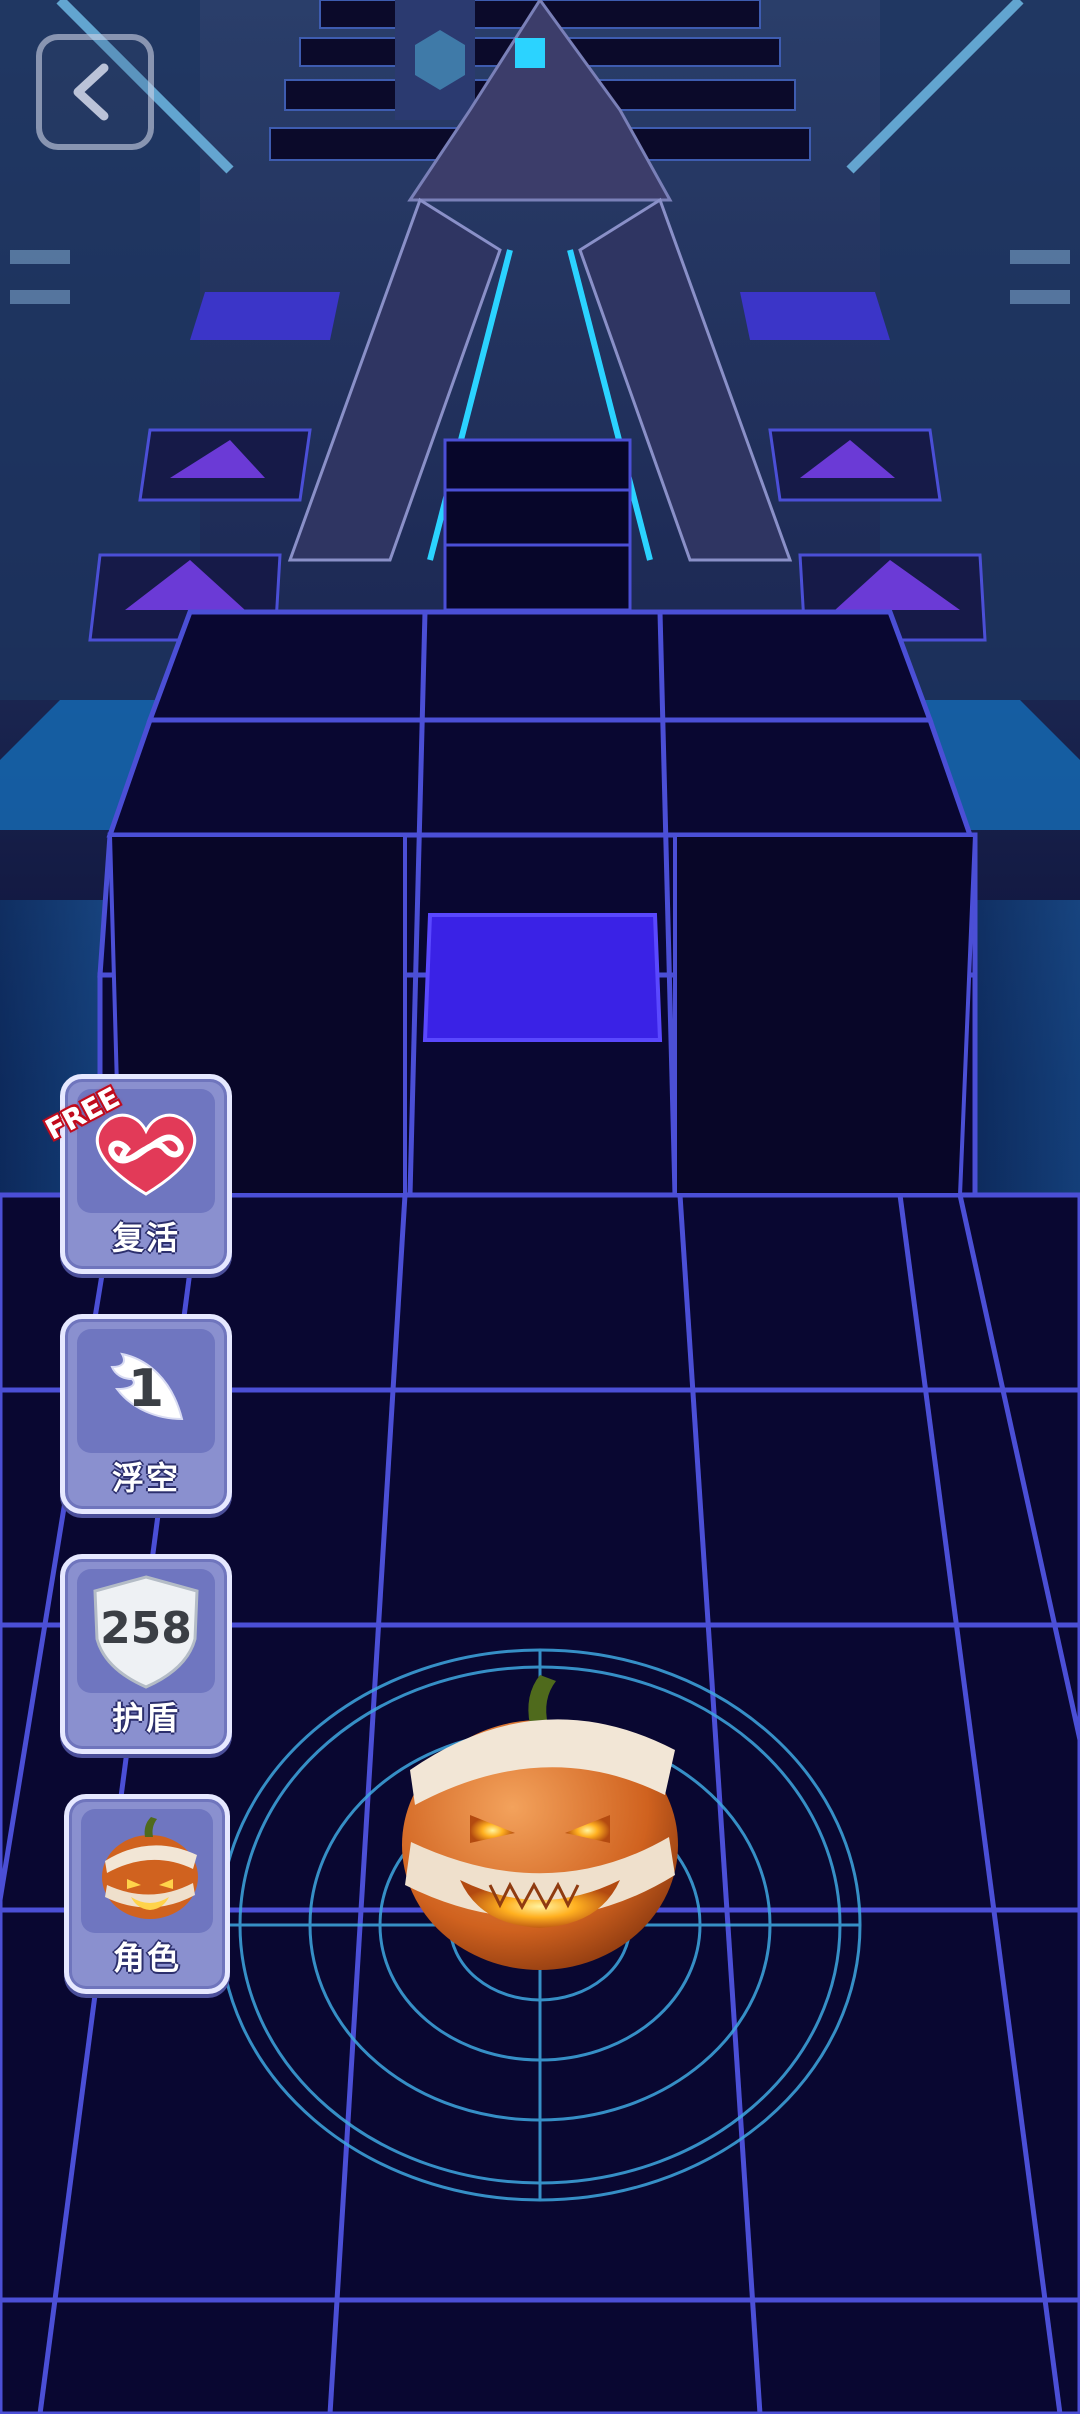  What do you see at coordinates (146, 1628) in the screenshot?
I see `shield-count: 258` at bounding box center [146, 1628].